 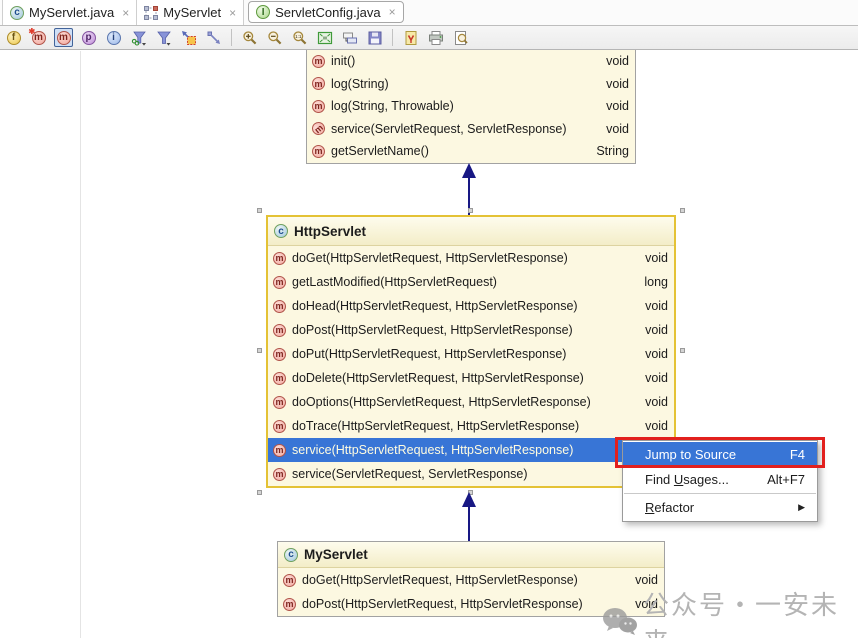 I want to click on menu-item-find-usages: Find Usages... Alt+F7, so click(x=720, y=479).